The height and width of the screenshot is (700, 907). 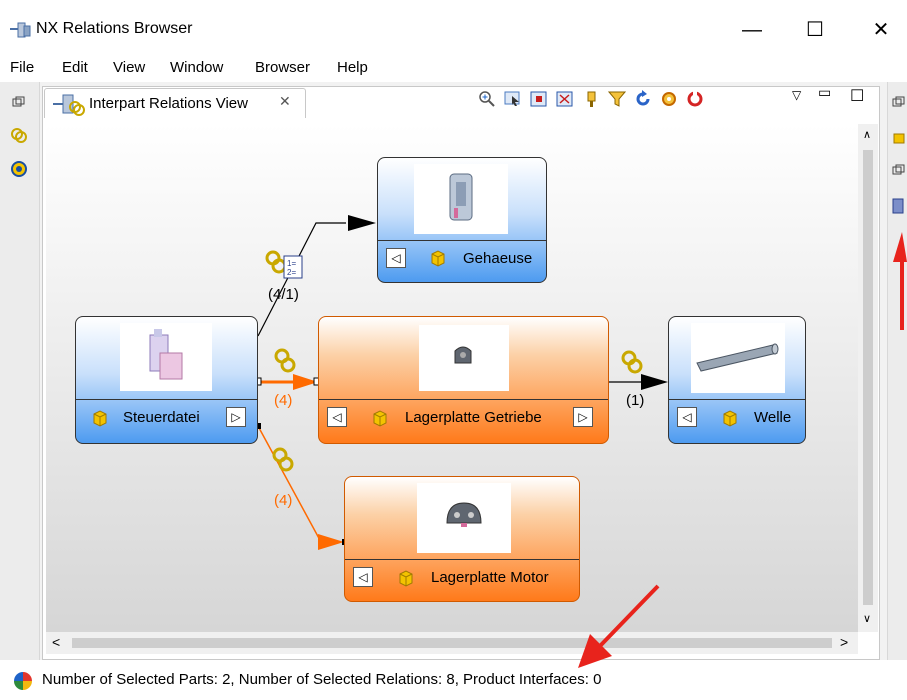 I want to click on refresh-icon, so click(x=643, y=99).